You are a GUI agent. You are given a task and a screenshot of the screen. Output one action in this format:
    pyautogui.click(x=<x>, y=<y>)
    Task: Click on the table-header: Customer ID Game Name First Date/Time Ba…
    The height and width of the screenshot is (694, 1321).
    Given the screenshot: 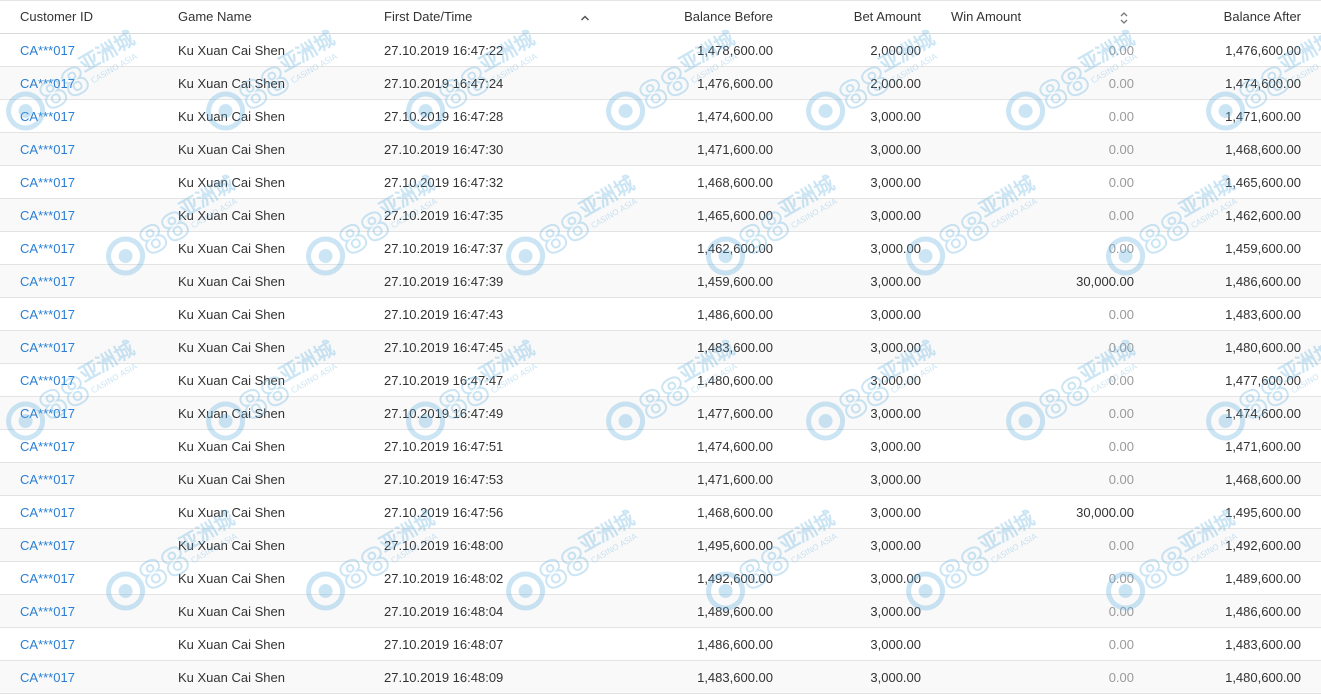 What is the action you would take?
    pyautogui.click(x=660, y=17)
    